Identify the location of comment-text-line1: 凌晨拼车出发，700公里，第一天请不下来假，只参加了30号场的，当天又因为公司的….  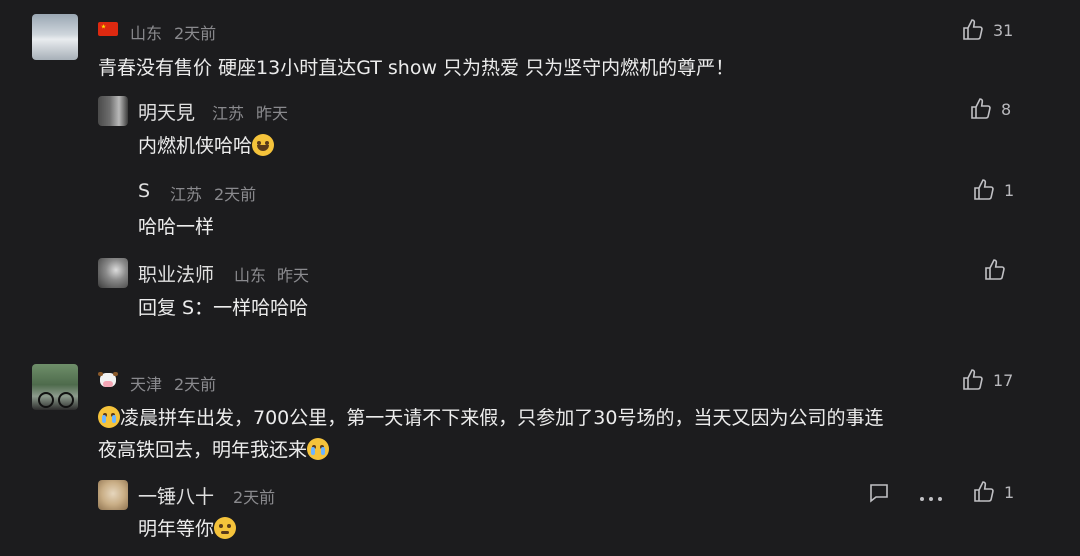
(502, 418).